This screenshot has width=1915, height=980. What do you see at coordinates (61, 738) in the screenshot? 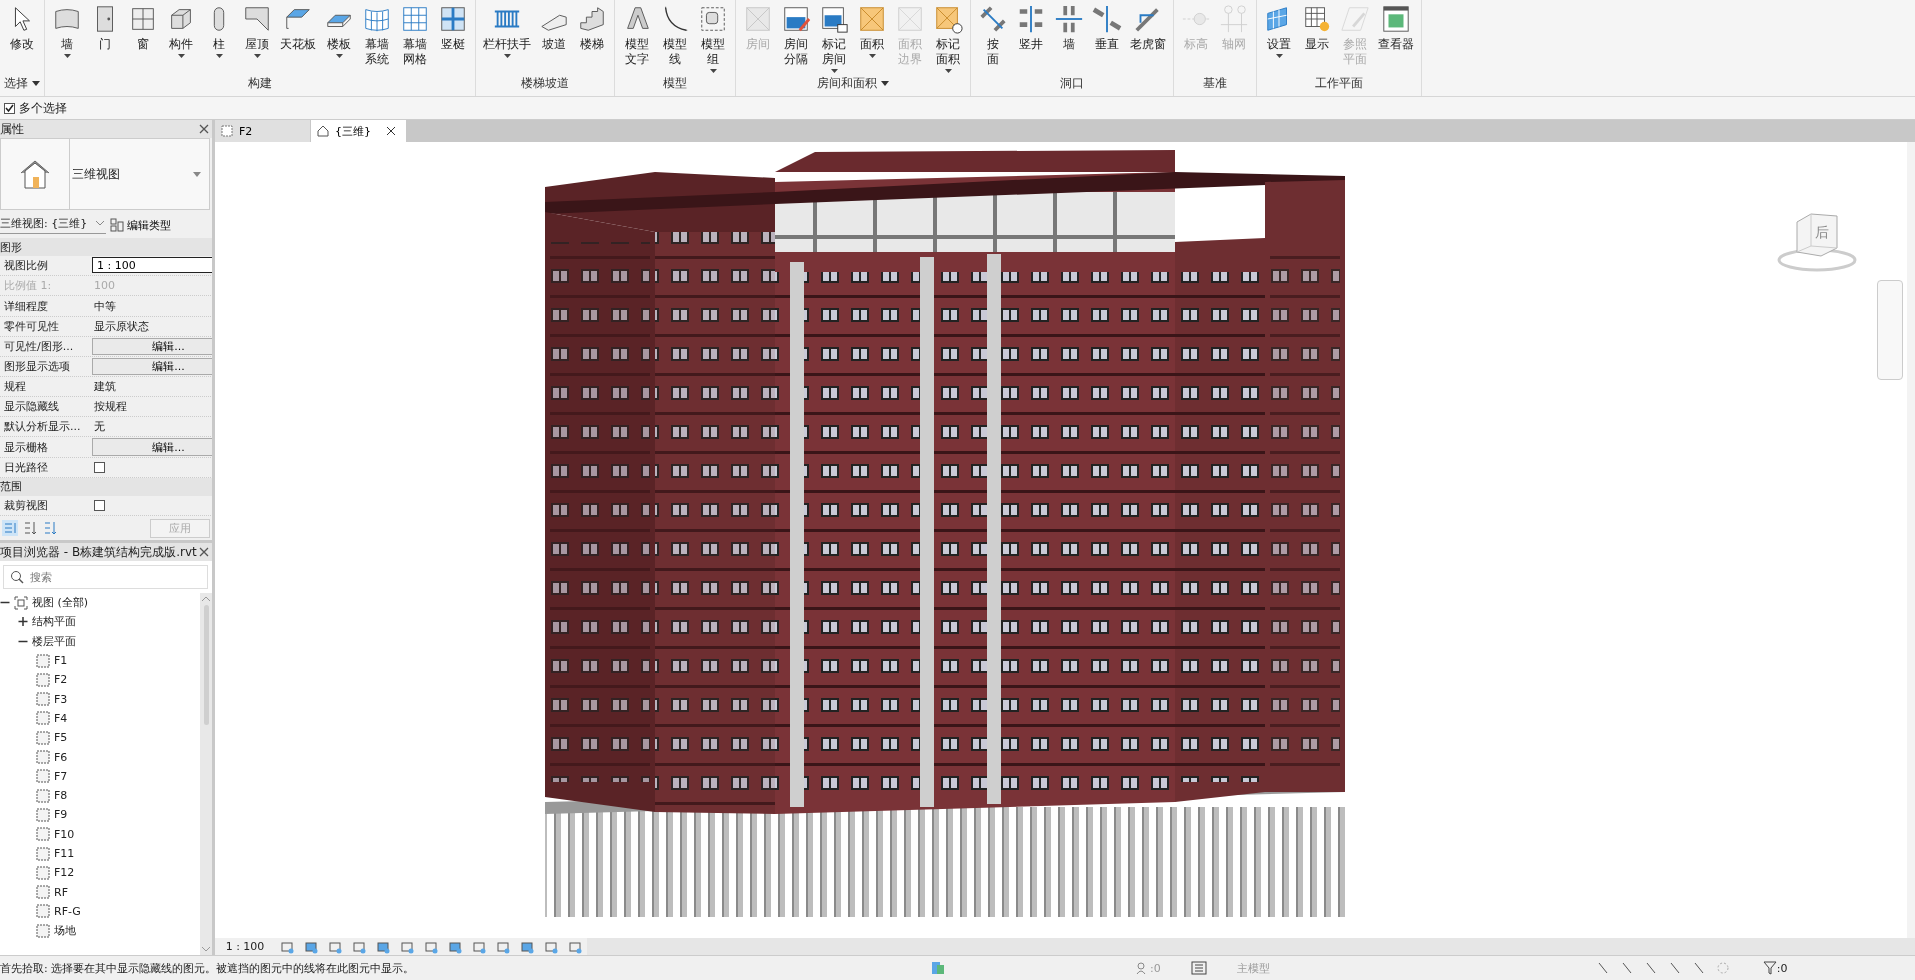
I see `tree-item: F5` at bounding box center [61, 738].